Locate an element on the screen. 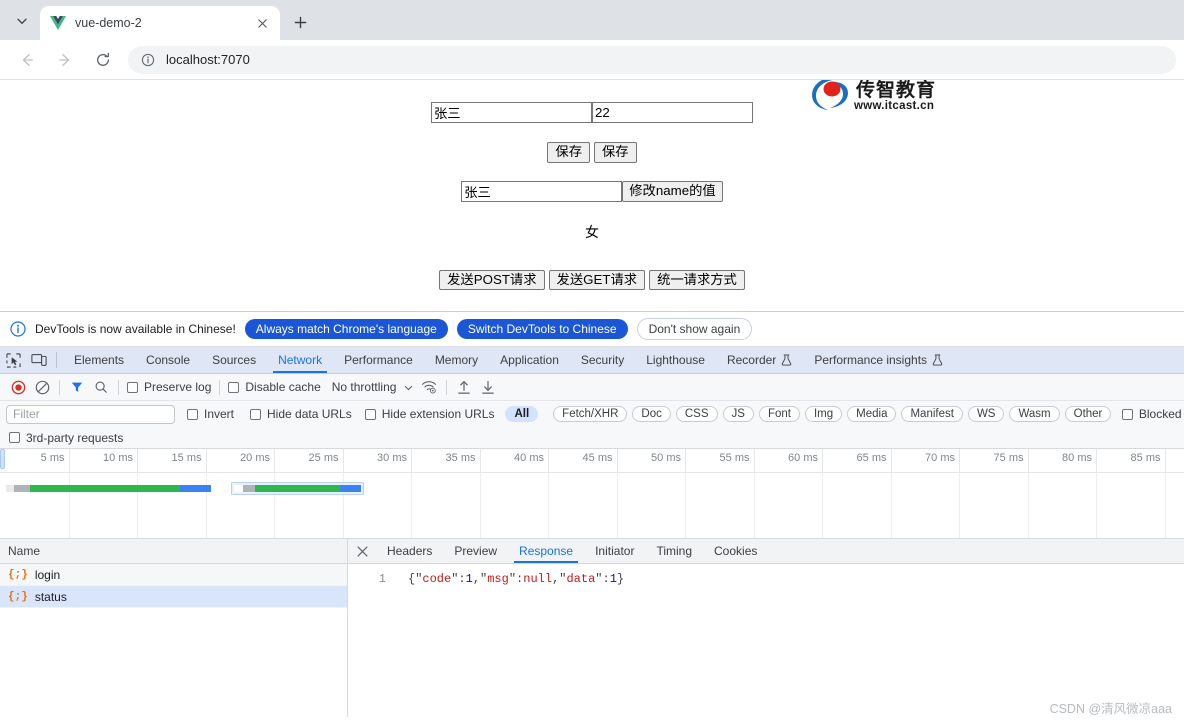 The image size is (1184, 723). device-toolbar-icon is located at coordinates (39, 360).